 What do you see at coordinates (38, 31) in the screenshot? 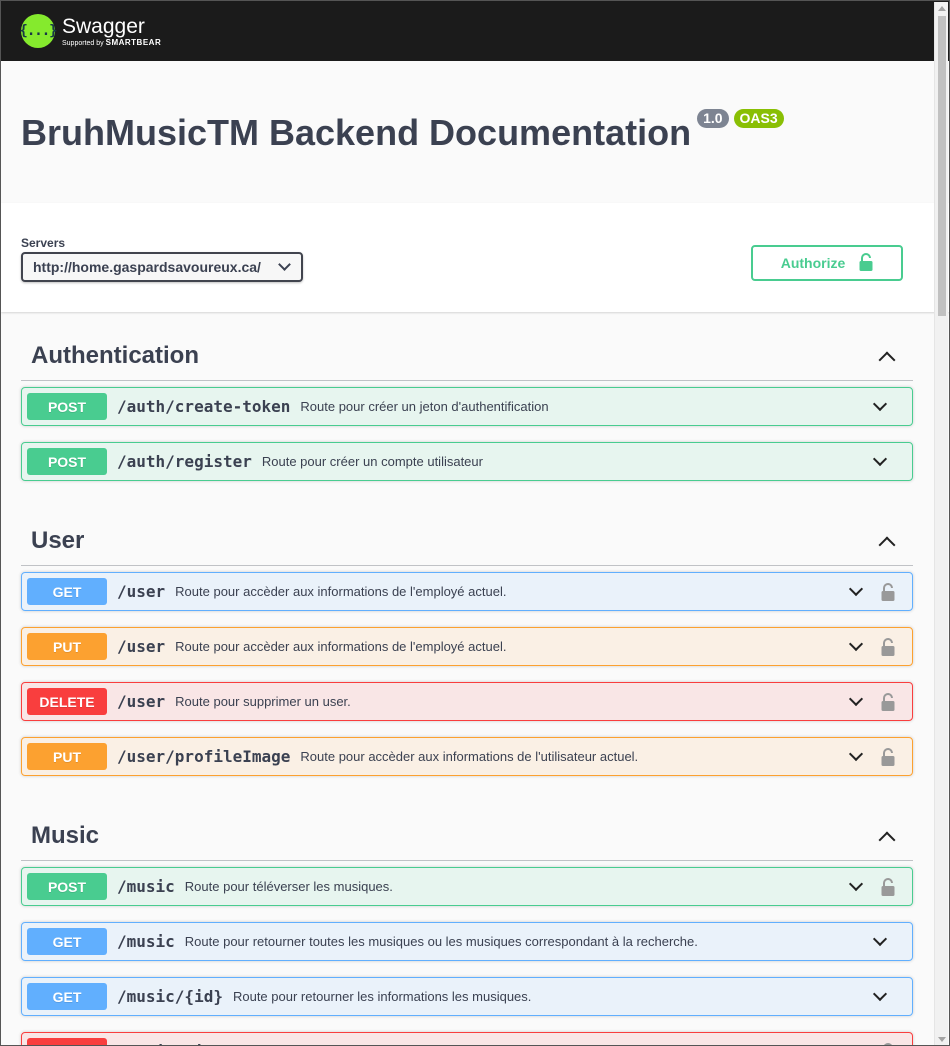
I see `swagger-logo-icon: {...}` at bounding box center [38, 31].